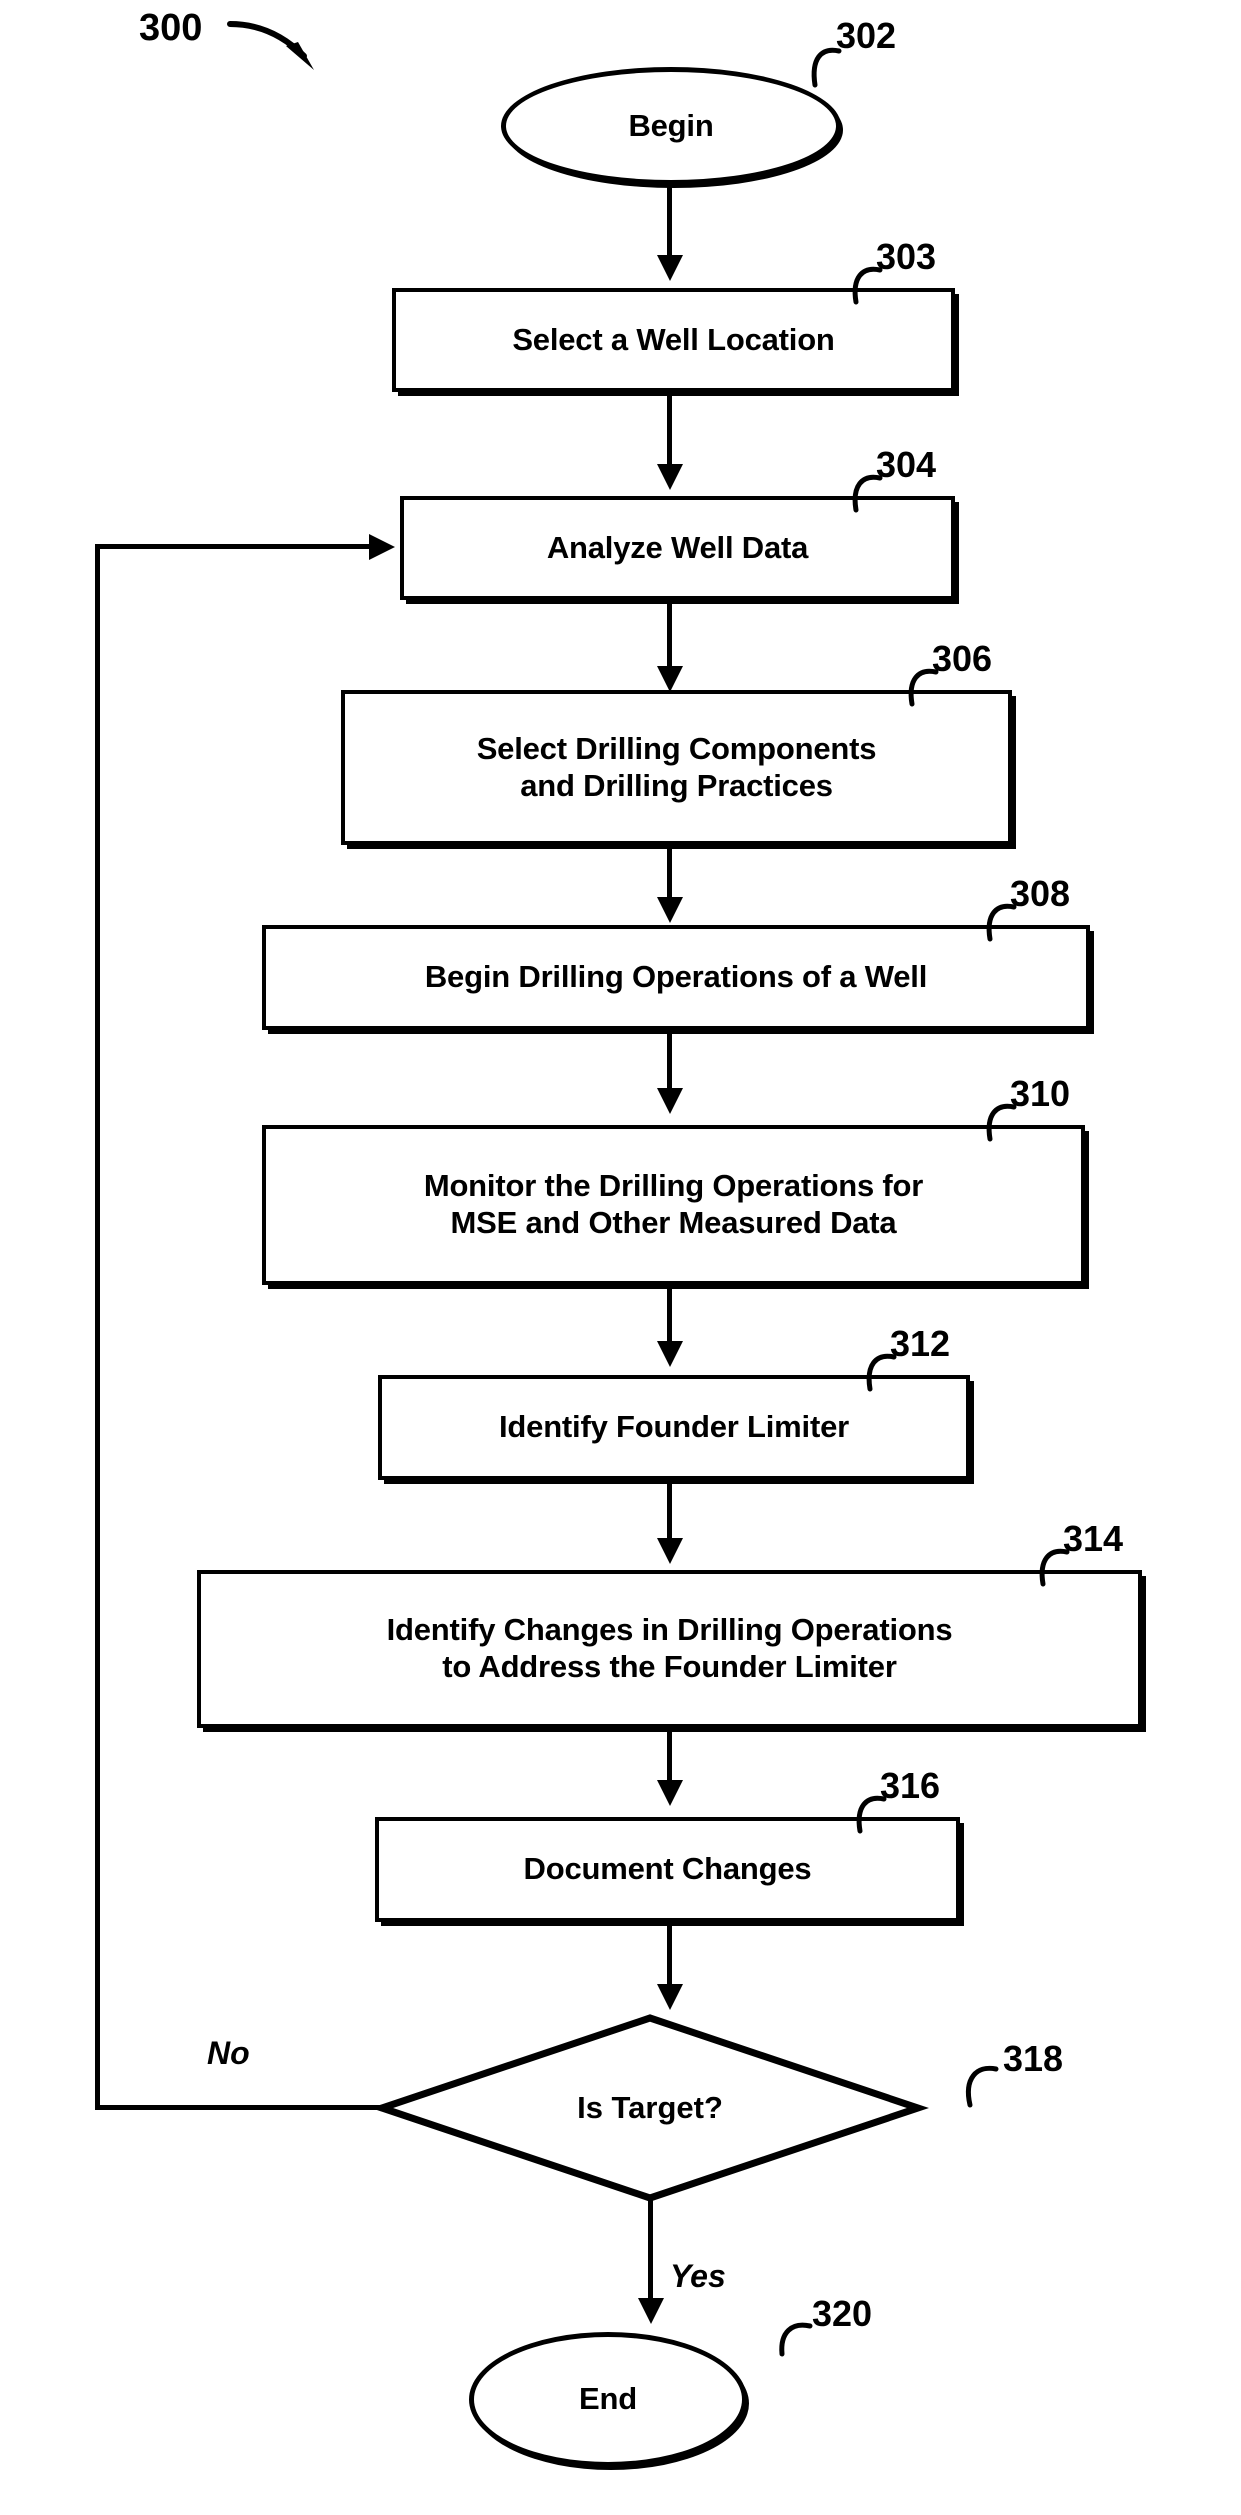 The width and height of the screenshot is (1241, 2515). I want to click on figure-number-300: 300, so click(171, 28).